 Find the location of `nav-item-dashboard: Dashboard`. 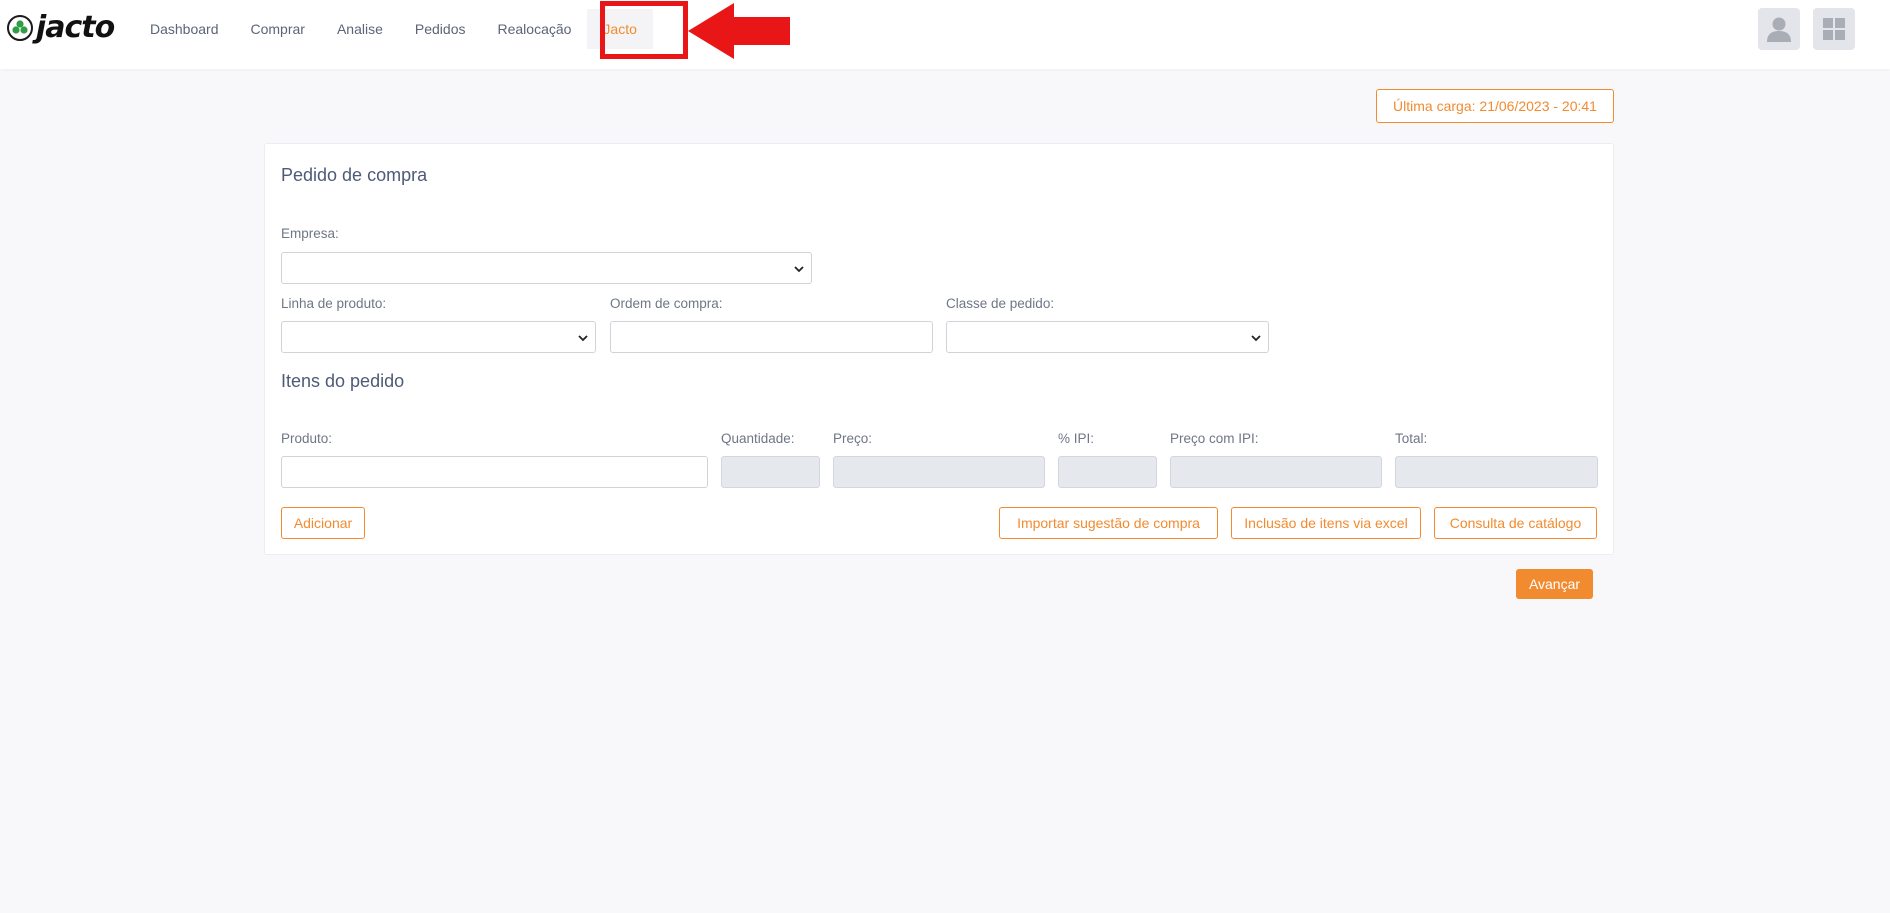

nav-item-dashboard: Dashboard is located at coordinates (184, 29).